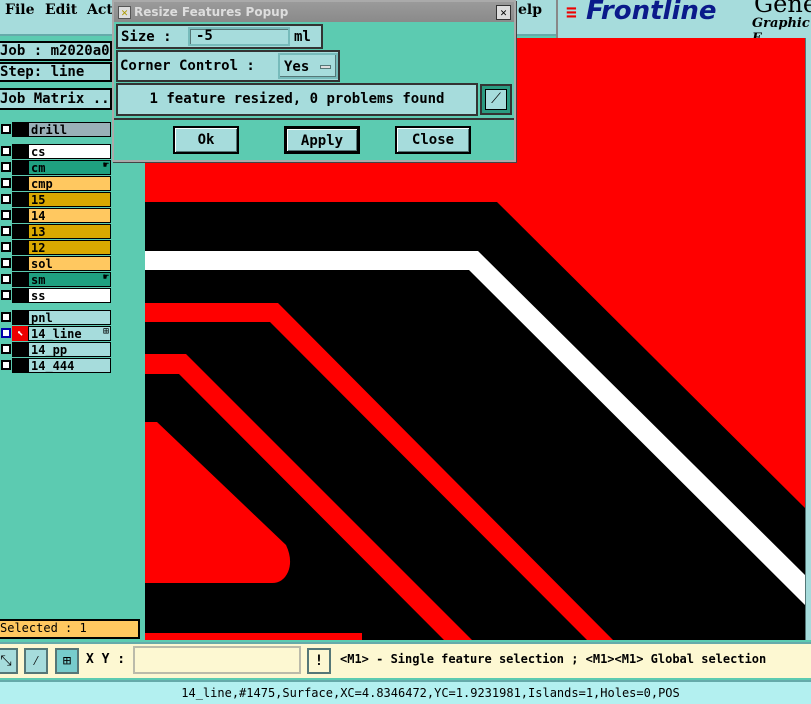  I want to click on layer-name: 14_444, so click(69, 365).